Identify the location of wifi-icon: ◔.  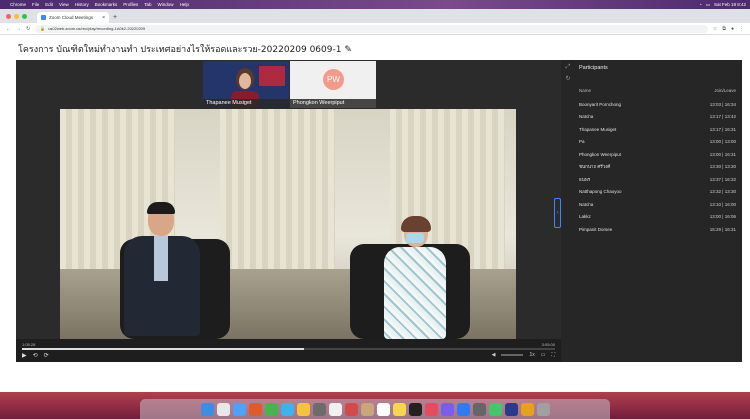
(700, 5).